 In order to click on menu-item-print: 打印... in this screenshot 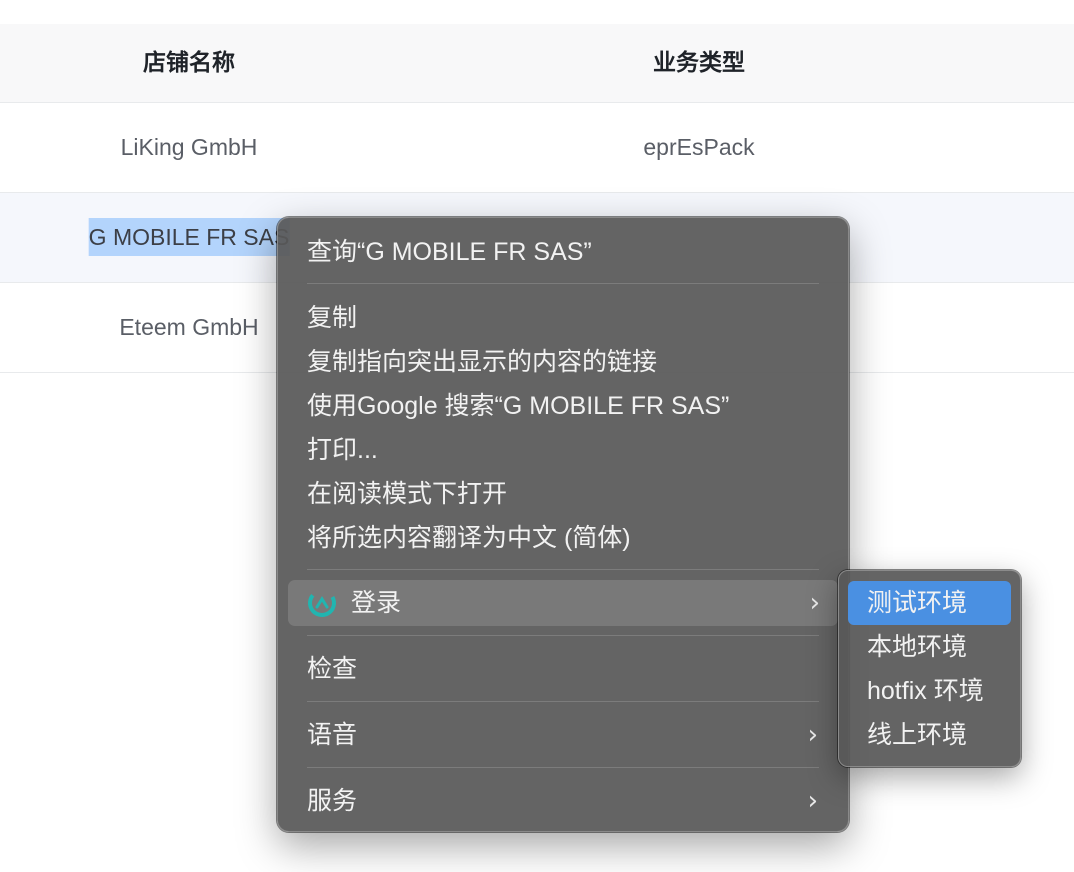, I will do `click(563, 450)`.